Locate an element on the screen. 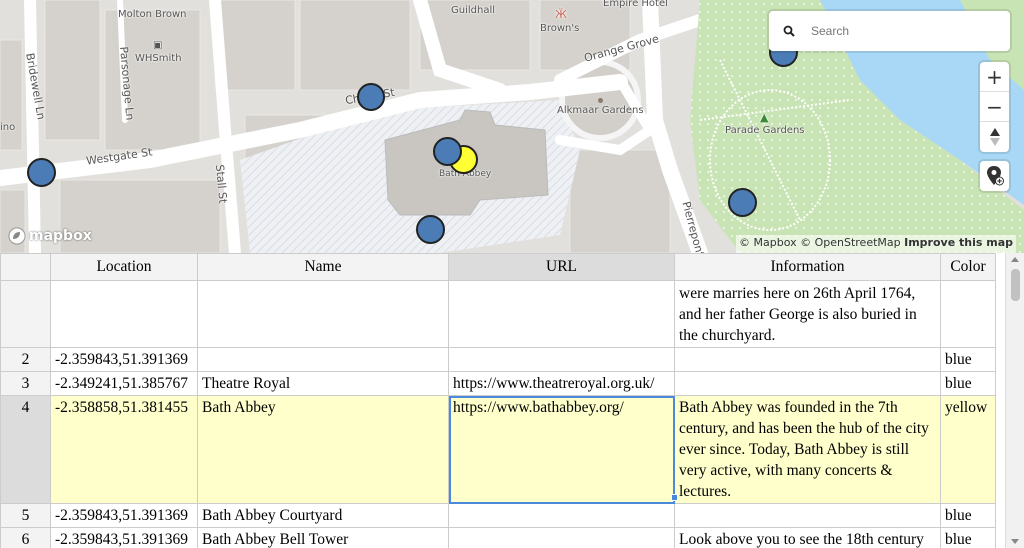 This screenshot has height=548, width=1024. attribution-mapbox-link: © Mapbox is located at coordinates (768, 242).